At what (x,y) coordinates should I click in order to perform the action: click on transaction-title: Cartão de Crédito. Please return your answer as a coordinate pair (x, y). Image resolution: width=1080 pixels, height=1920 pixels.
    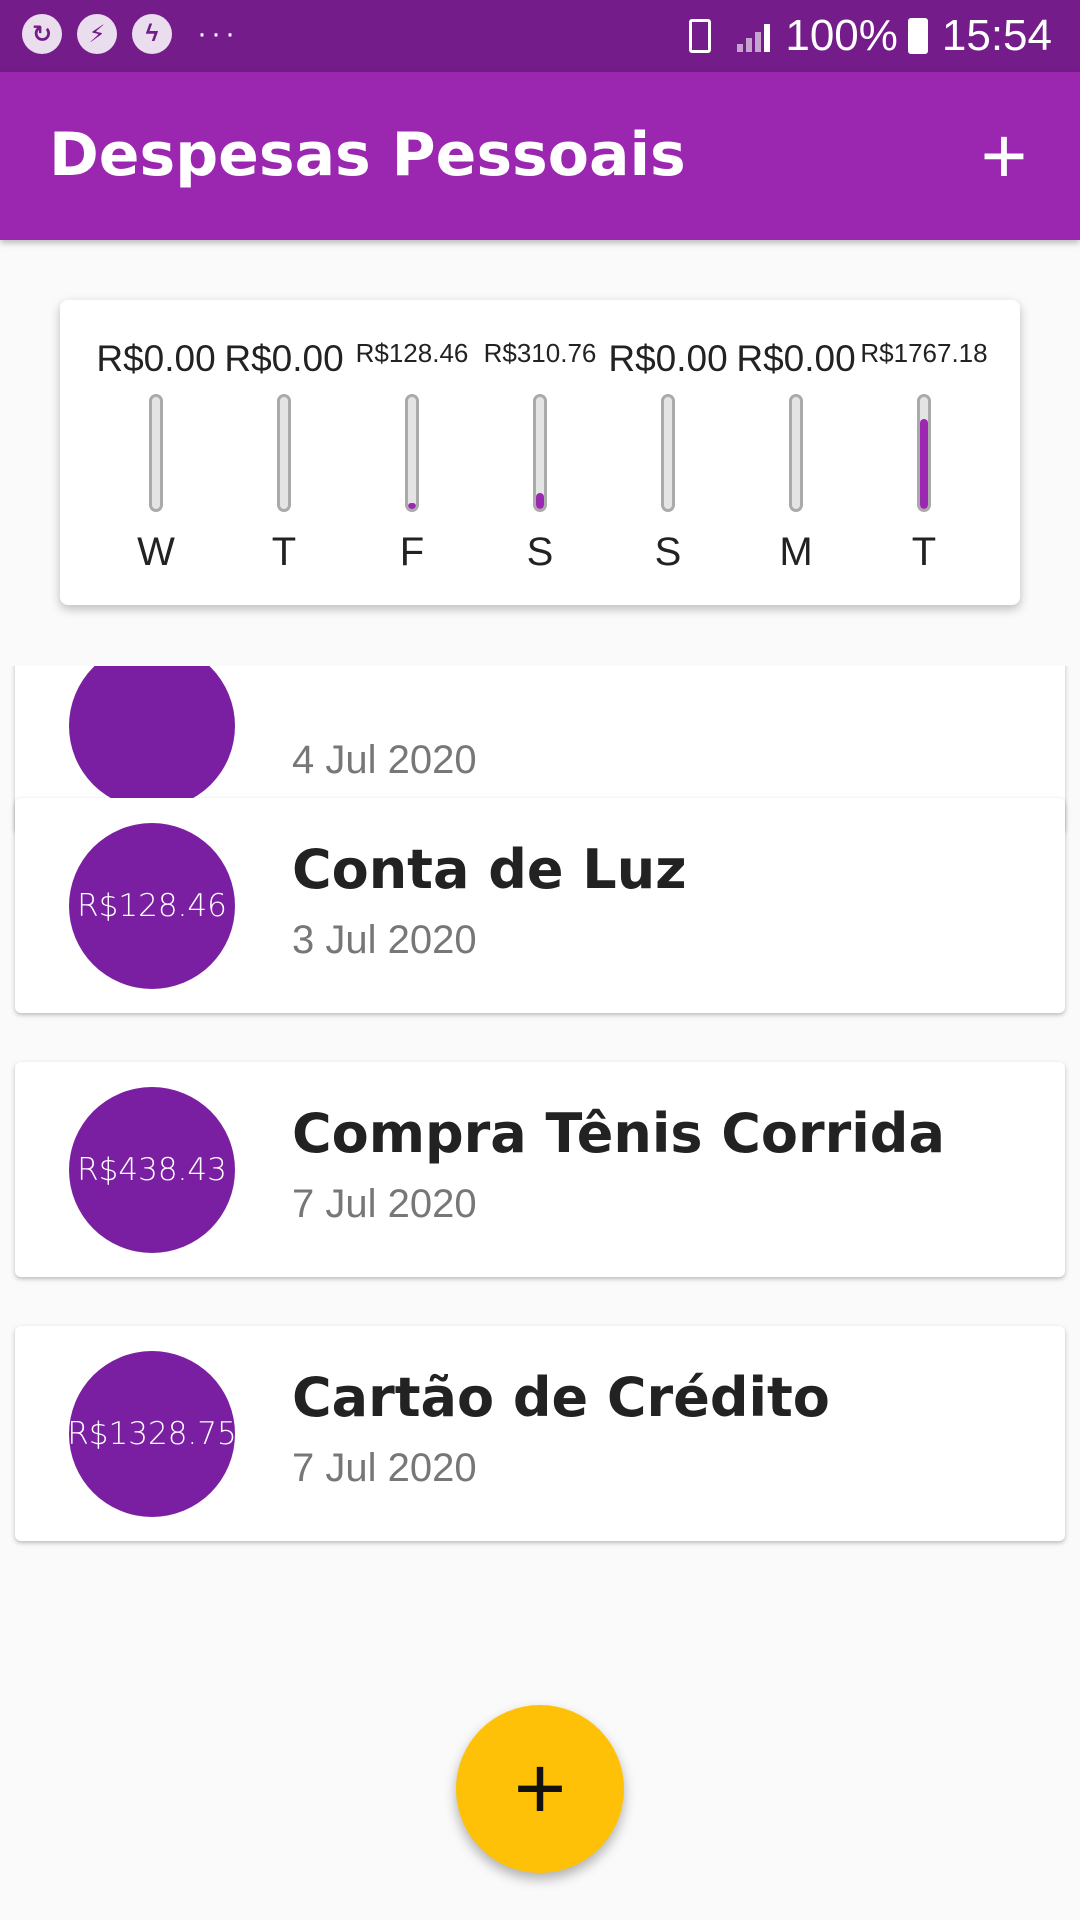
    Looking at the image, I should click on (561, 1397).